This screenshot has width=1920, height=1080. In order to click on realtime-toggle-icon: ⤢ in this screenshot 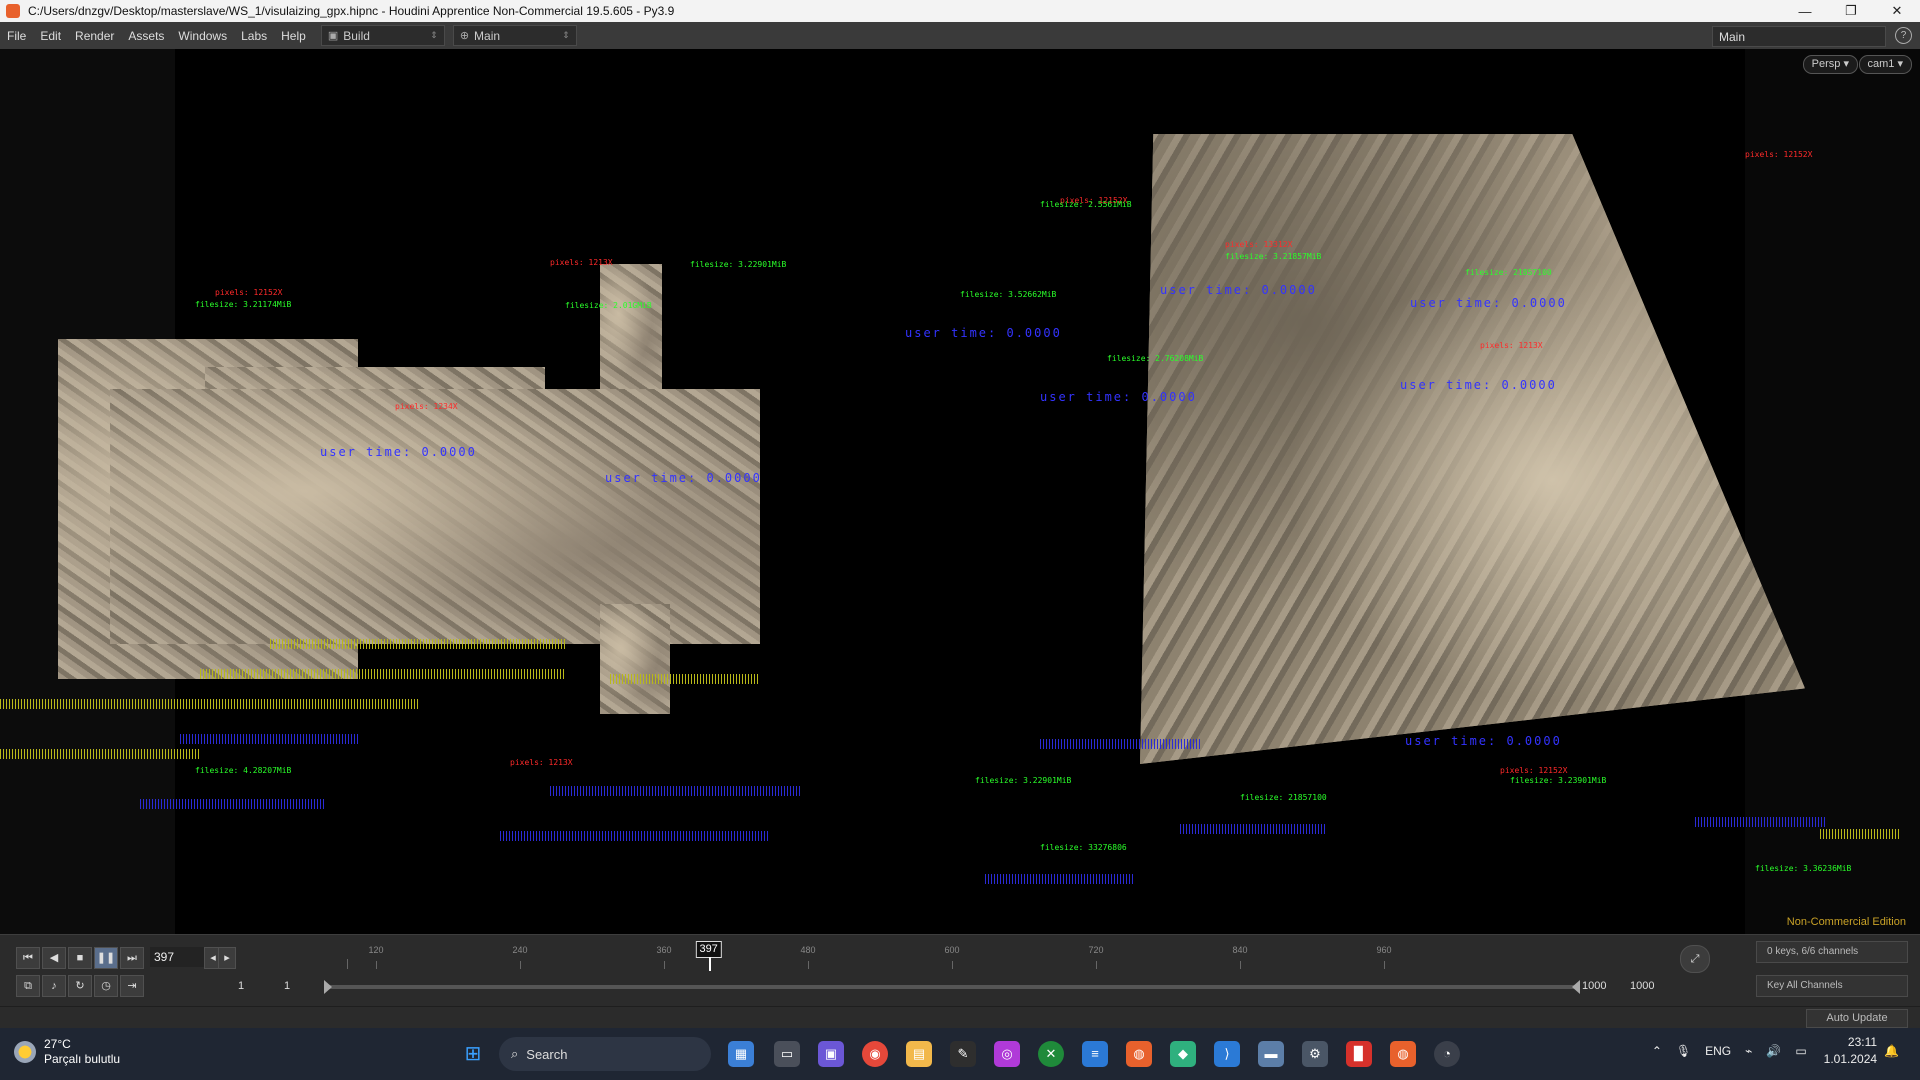, I will do `click(1695, 959)`.